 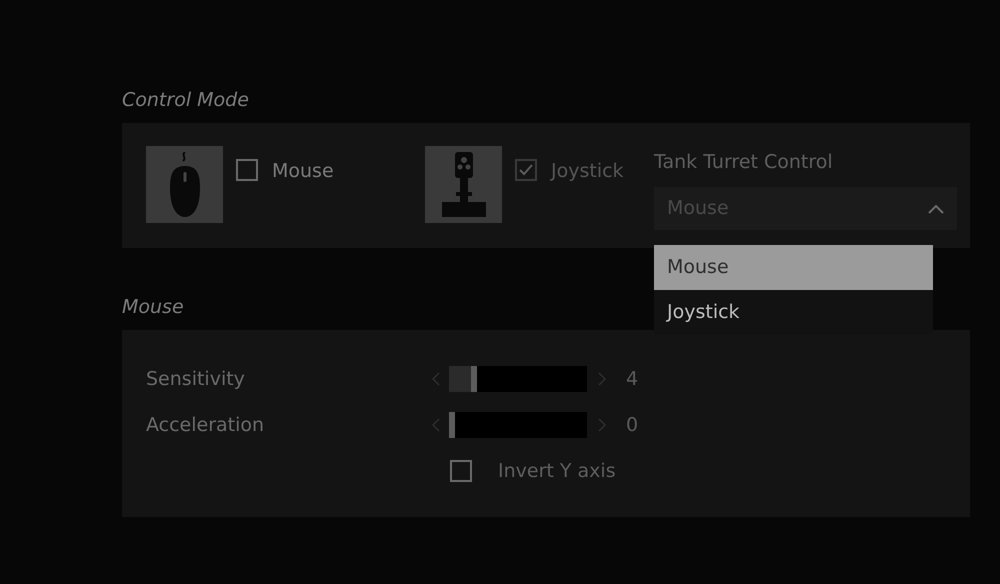 What do you see at coordinates (557, 471) in the screenshot?
I see `checkbox-label: Invert Y axis` at bounding box center [557, 471].